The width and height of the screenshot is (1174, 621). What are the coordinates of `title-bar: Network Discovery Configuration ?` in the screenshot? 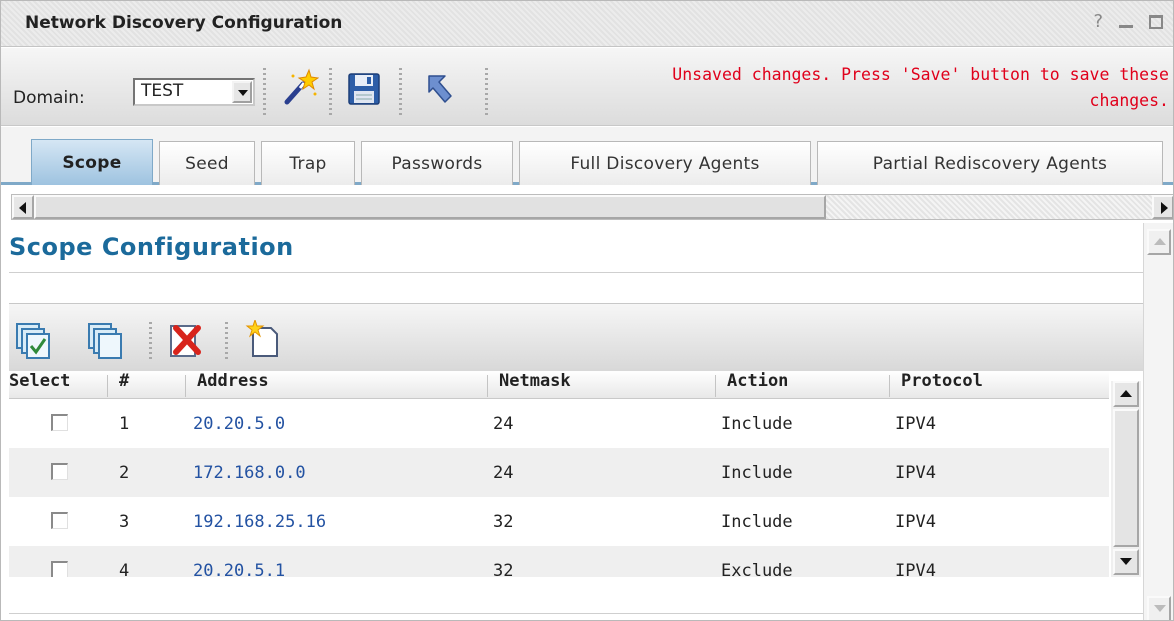 It's located at (587, 24).